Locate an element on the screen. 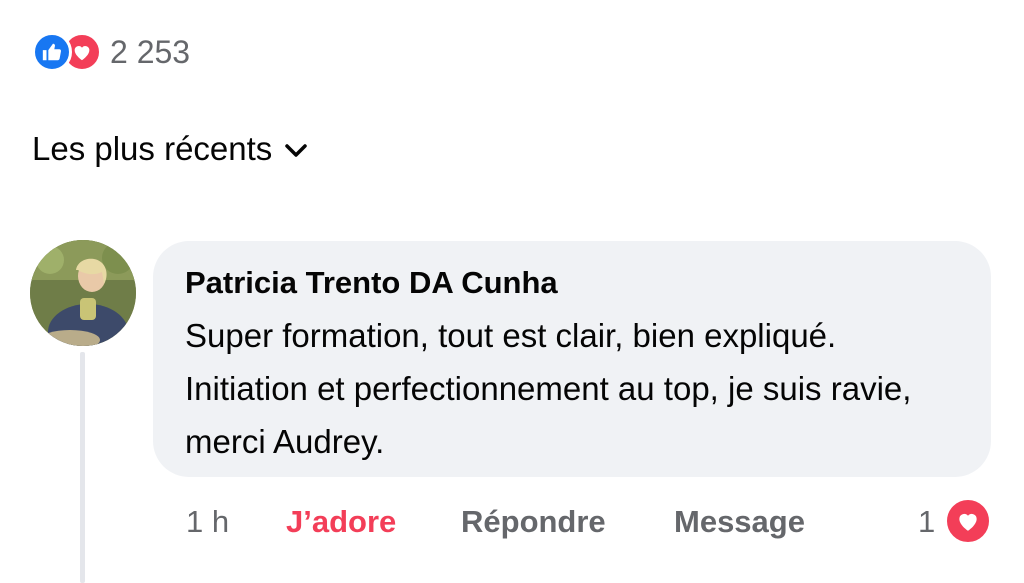  reaction-count: 2 253 is located at coordinates (150, 51).